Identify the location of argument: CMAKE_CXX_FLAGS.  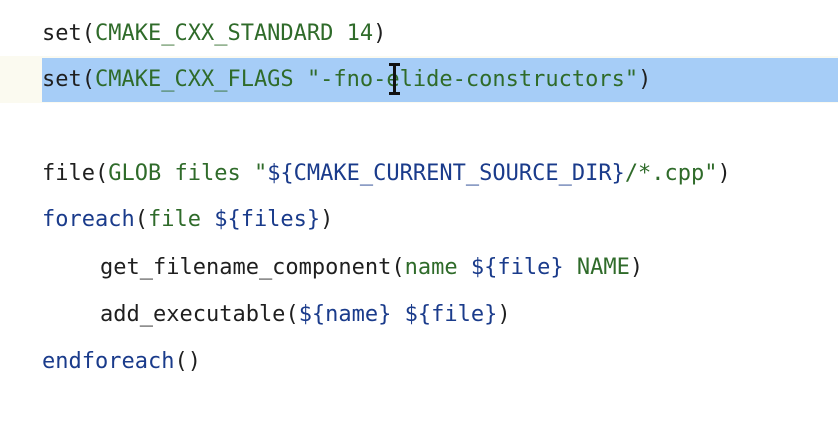
(194, 79).